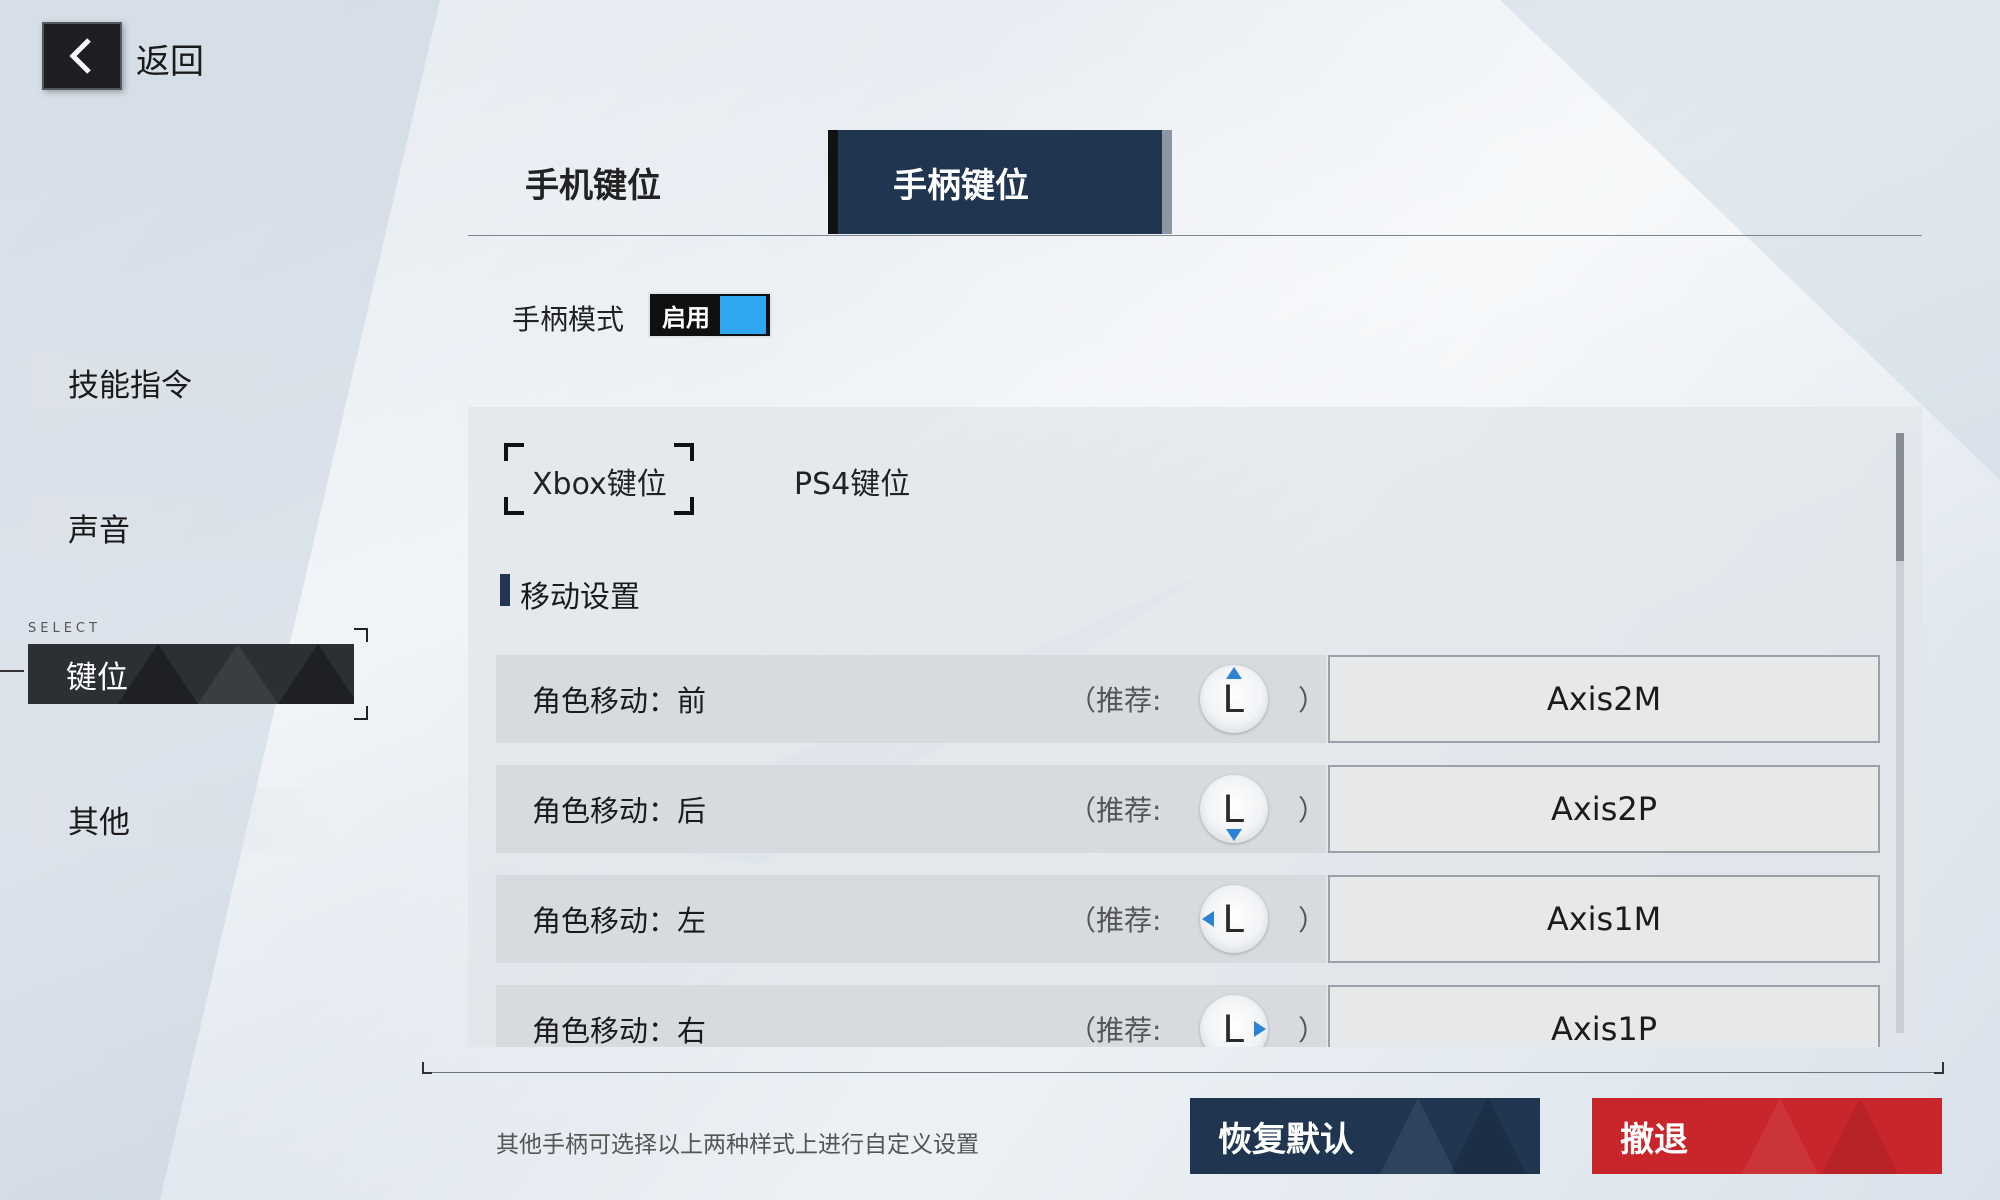  I want to click on key-binding-button: Axis1P, so click(1604, 1016).